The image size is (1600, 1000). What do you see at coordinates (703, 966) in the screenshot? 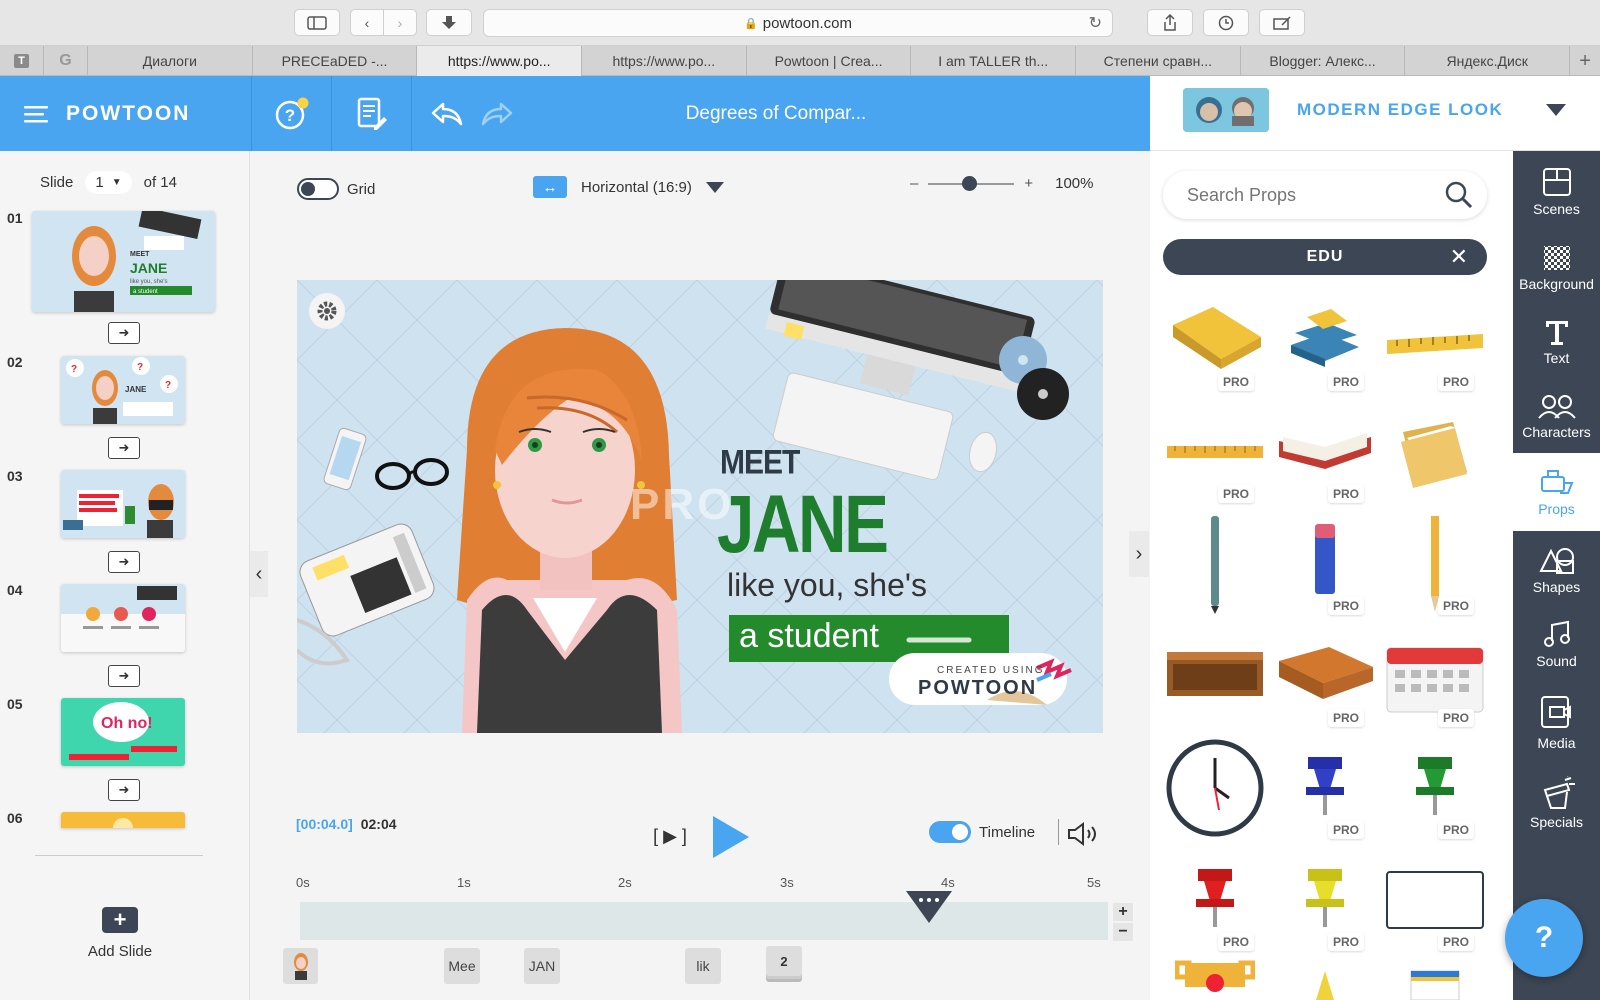
I see `track-item: lik` at bounding box center [703, 966].